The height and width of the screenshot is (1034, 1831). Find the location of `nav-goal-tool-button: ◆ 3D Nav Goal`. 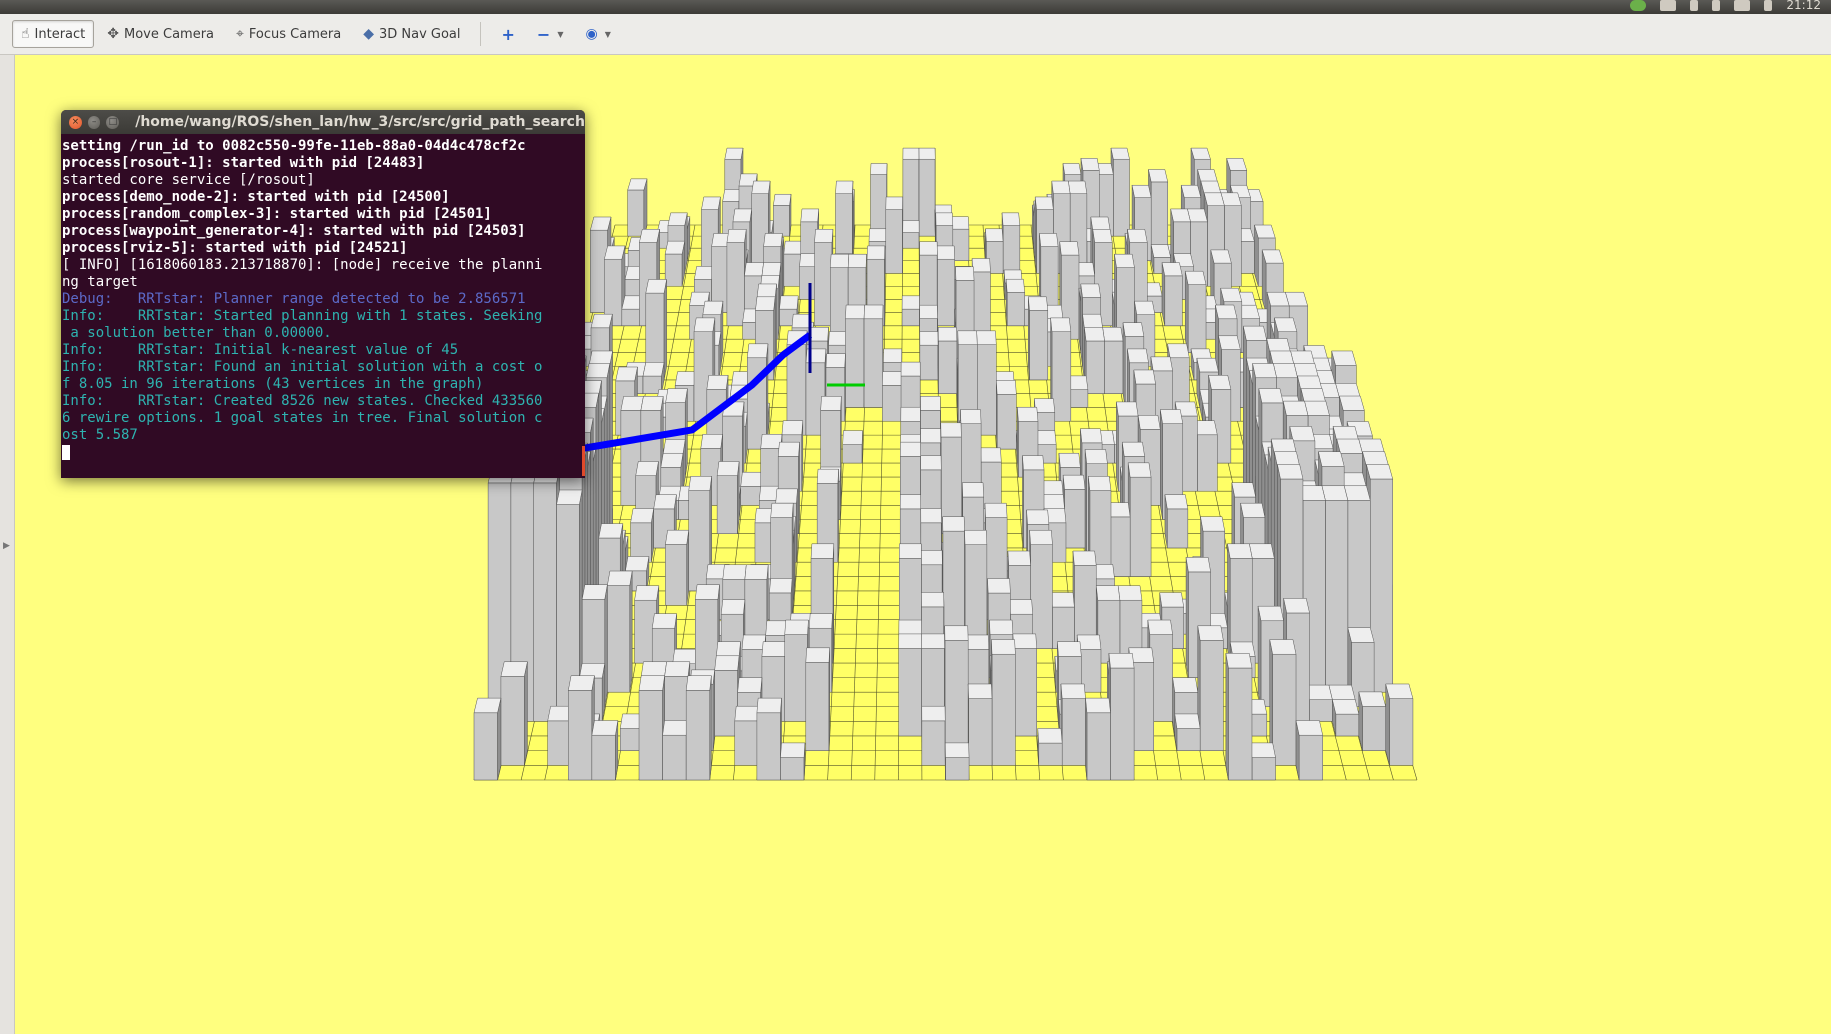

nav-goal-tool-button: ◆ 3D Nav Goal is located at coordinates (411, 34).